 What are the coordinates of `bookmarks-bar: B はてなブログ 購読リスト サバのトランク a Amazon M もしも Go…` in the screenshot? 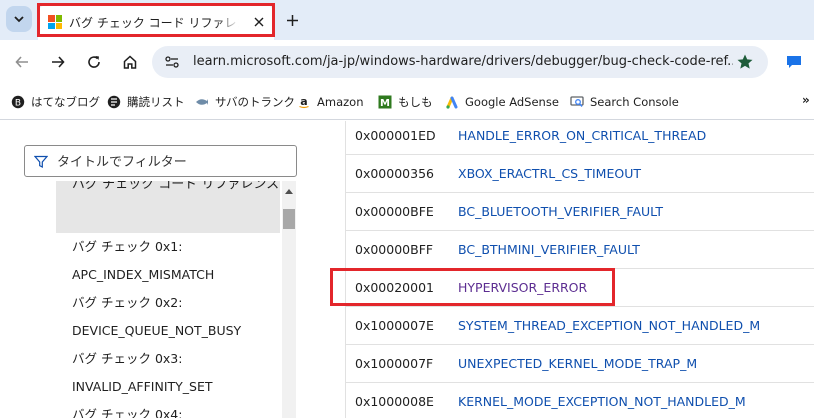 It's located at (407, 102).